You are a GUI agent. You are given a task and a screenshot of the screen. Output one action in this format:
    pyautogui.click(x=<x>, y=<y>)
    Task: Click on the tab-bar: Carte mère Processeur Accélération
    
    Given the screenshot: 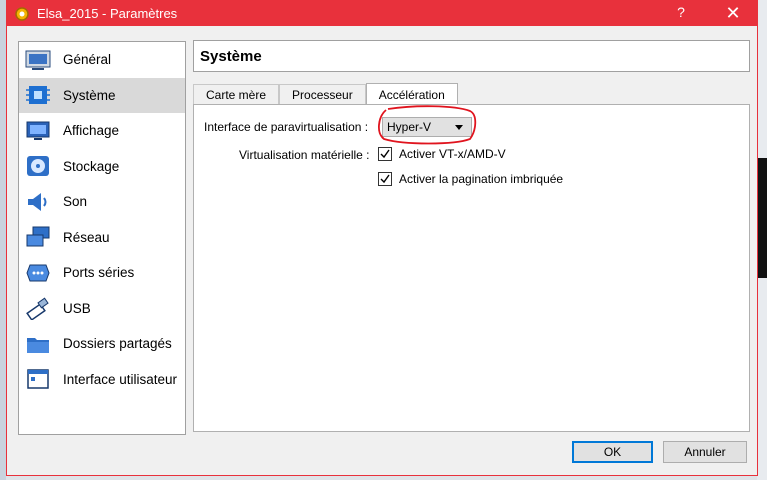 What is the action you would take?
    pyautogui.click(x=325, y=94)
    